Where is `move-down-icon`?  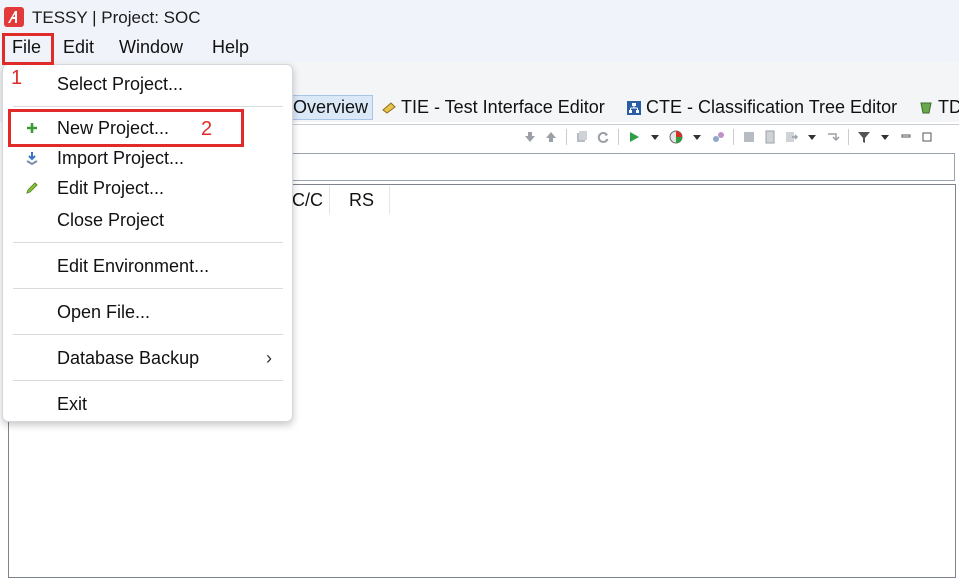
move-down-icon is located at coordinates (530, 137).